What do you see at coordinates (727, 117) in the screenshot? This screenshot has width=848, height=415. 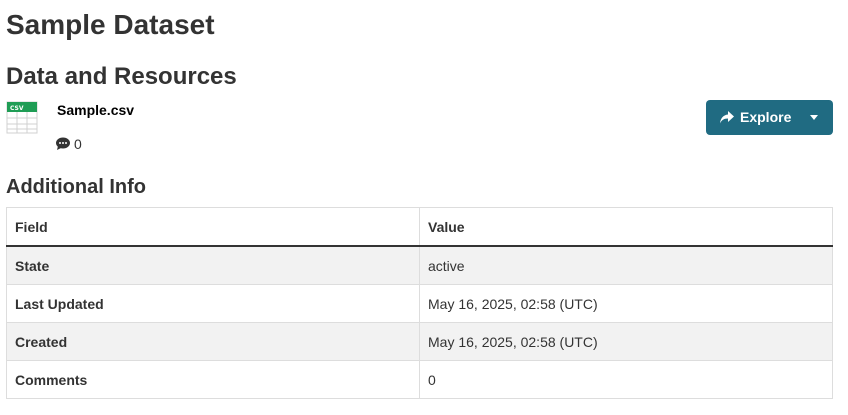 I see `share-icon` at bounding box center [727, 117].